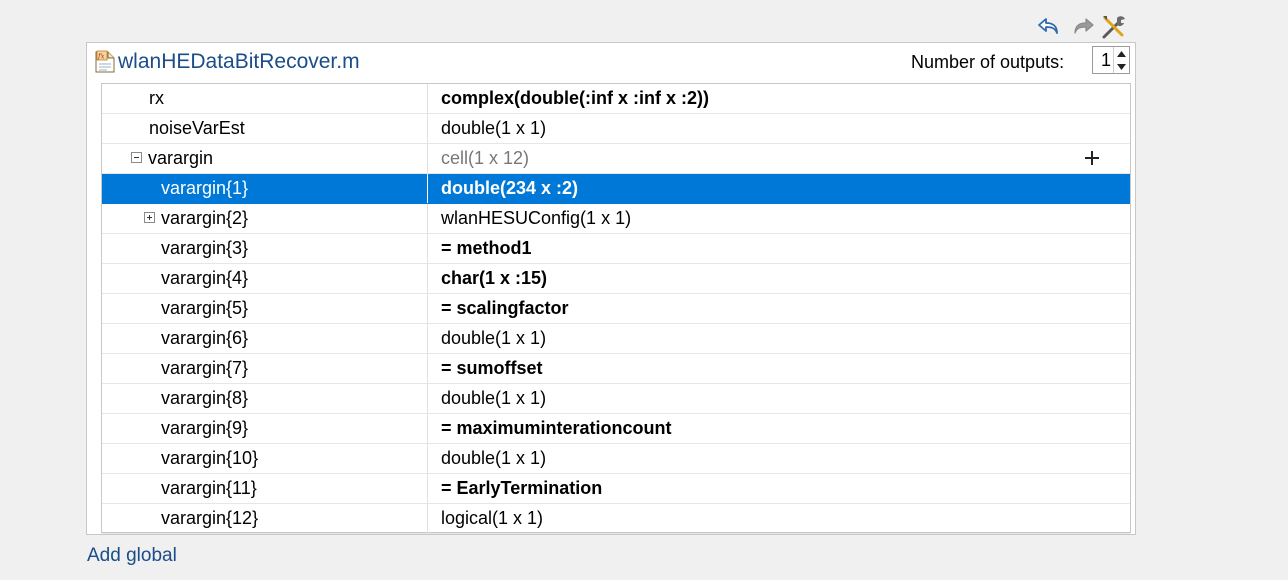  I want to click on table-row: varargin{7} = sumoffset, so click(616, 369).